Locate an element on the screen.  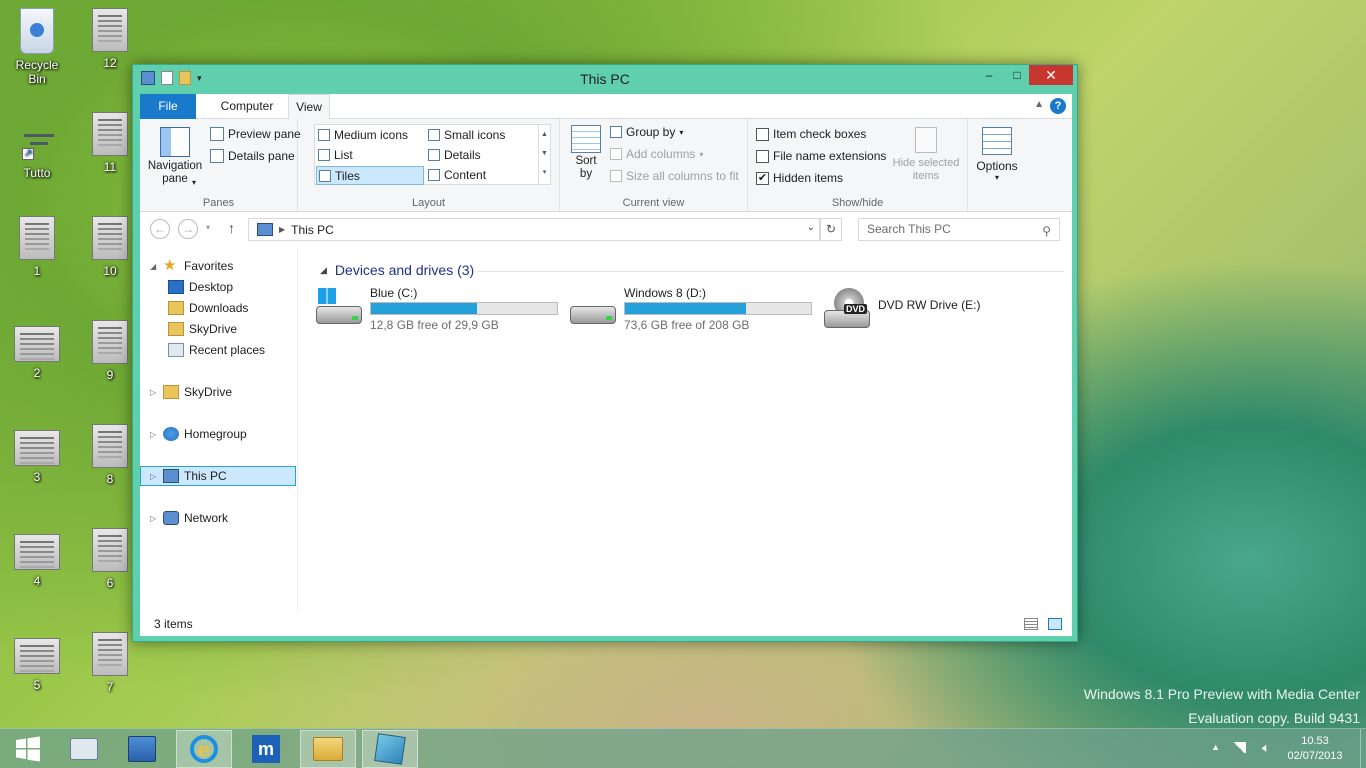
hidden-items-toggle: ✔ Hidden items is located at coordinates (799, 178).